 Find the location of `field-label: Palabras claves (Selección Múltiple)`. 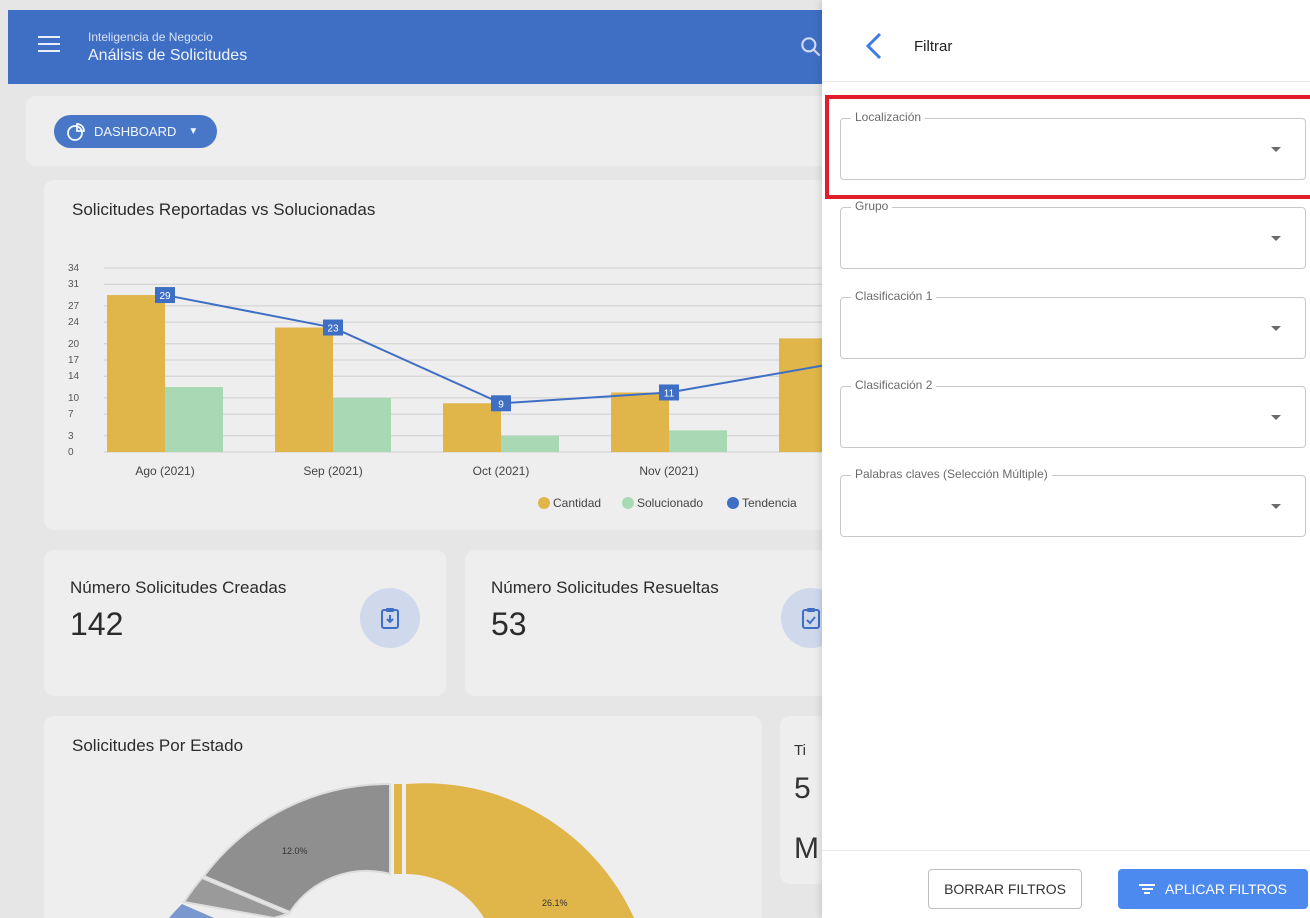

field-label: Palabras claves (Selección Múltiple) is located at coordinates (951, 474).